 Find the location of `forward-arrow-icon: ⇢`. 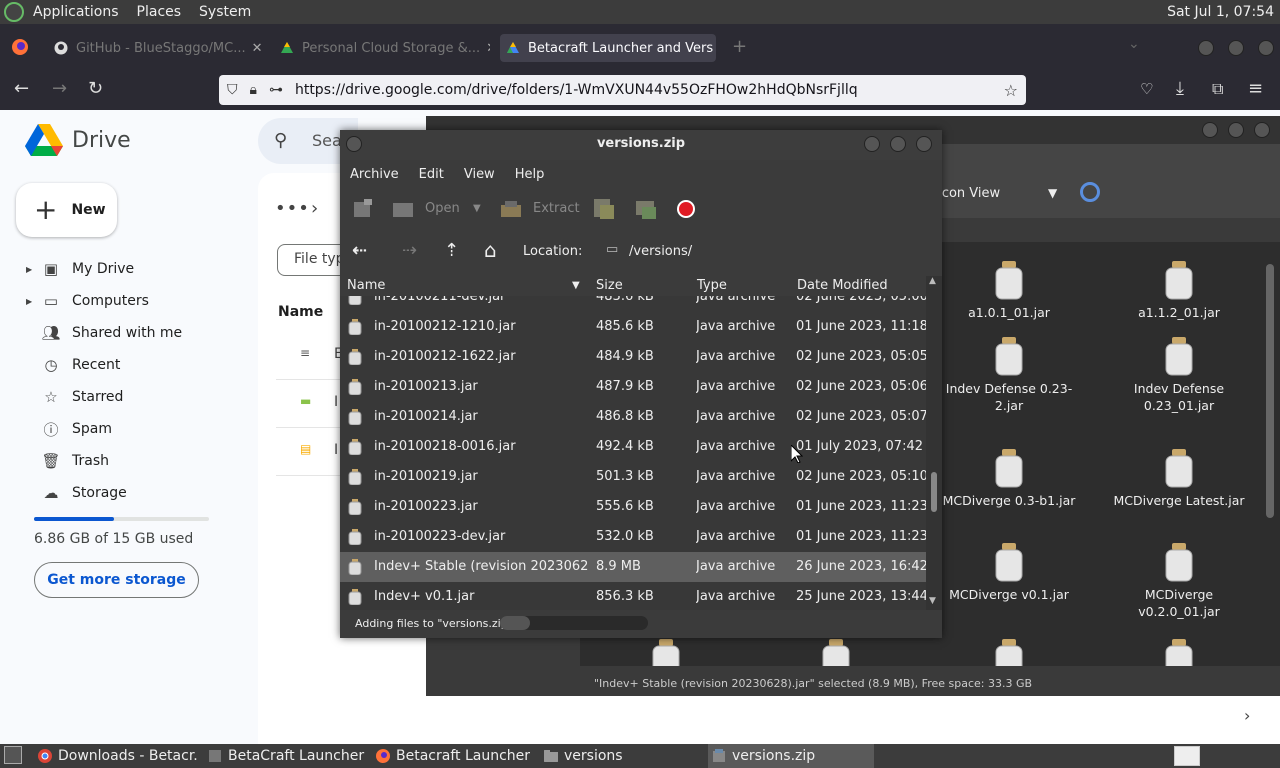

forward-arrow-icon: ⇢ is located at coordinates (409, 250).